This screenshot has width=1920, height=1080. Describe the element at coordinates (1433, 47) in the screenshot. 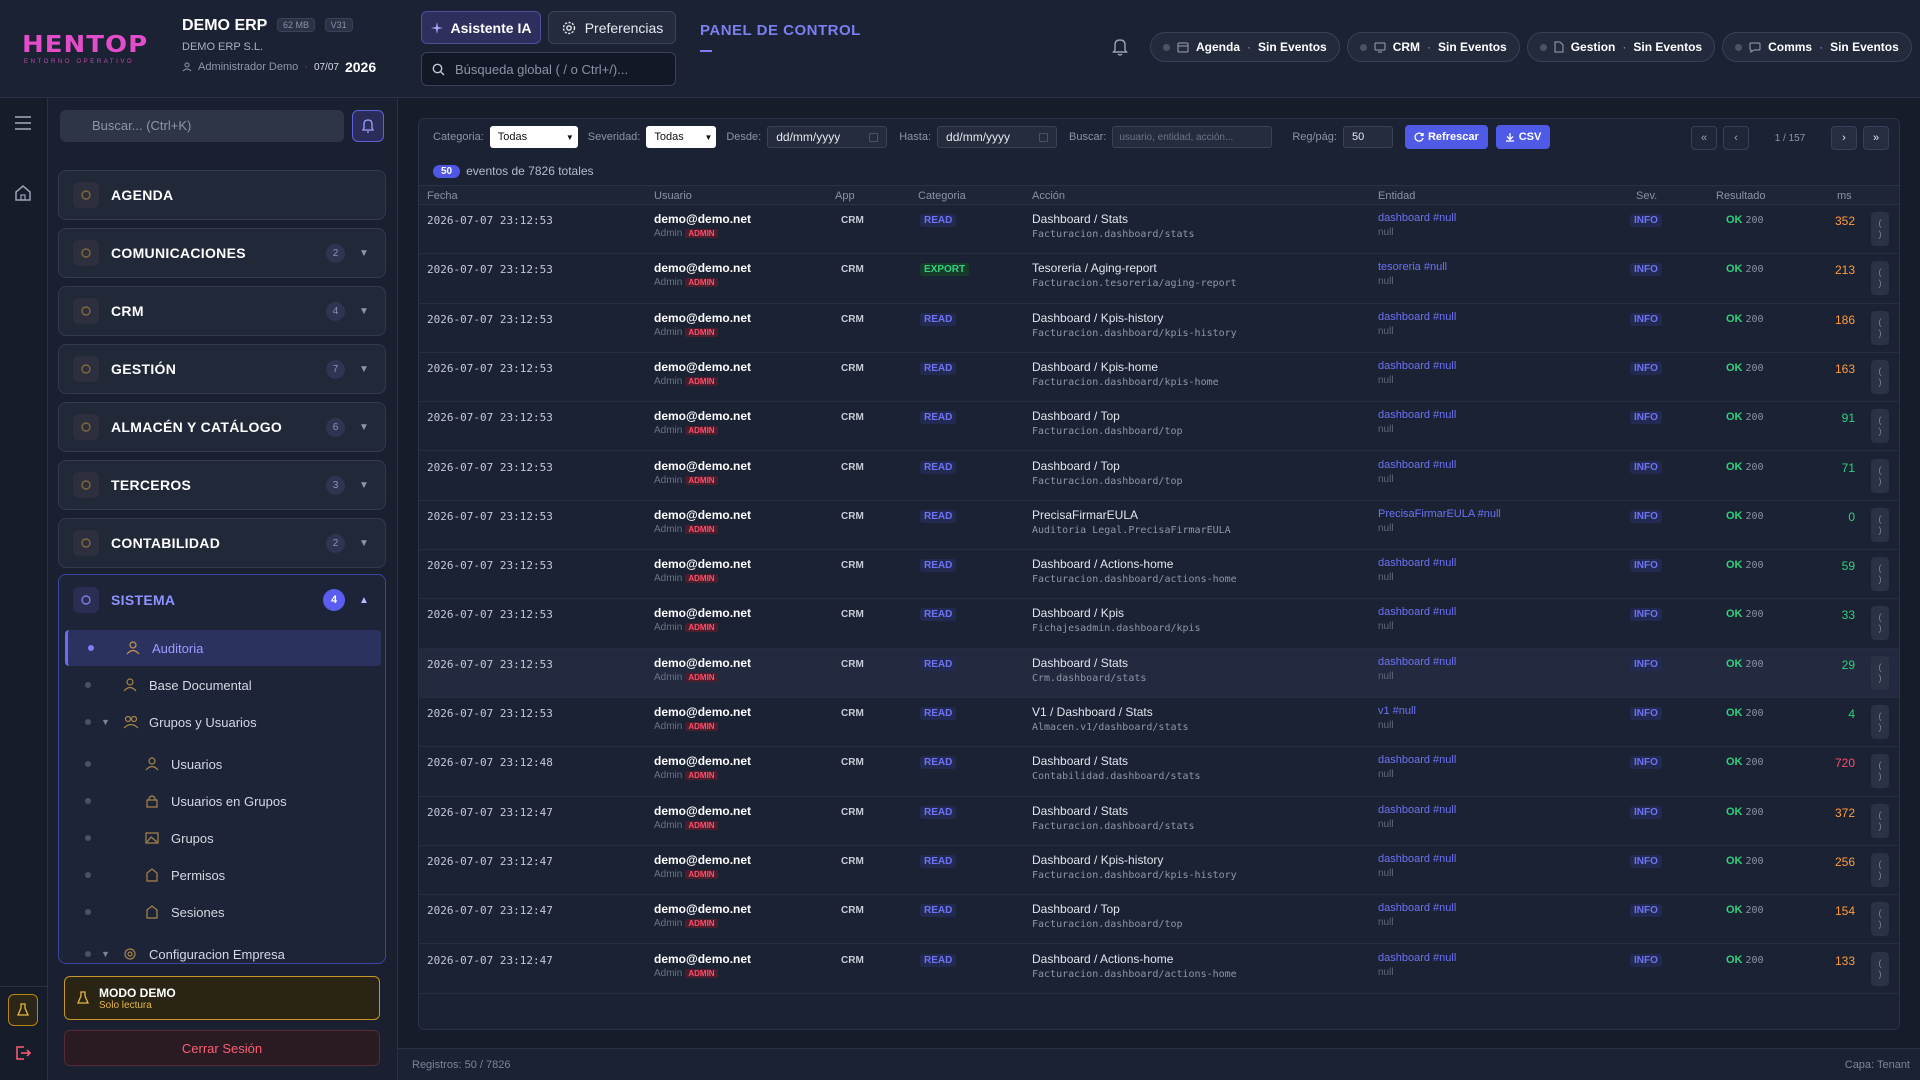

I see `status-chip-crm: CRM · Sin Eventos` at that location.